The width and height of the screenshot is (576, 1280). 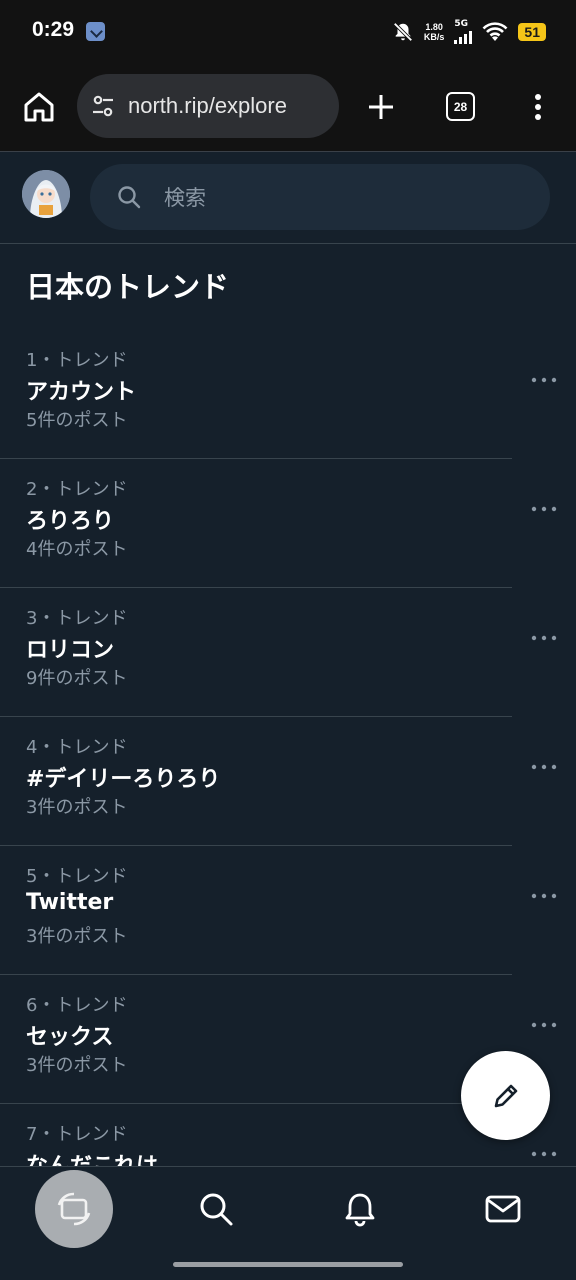 I want to click on switch-icon, so click(x=74, y=1209).